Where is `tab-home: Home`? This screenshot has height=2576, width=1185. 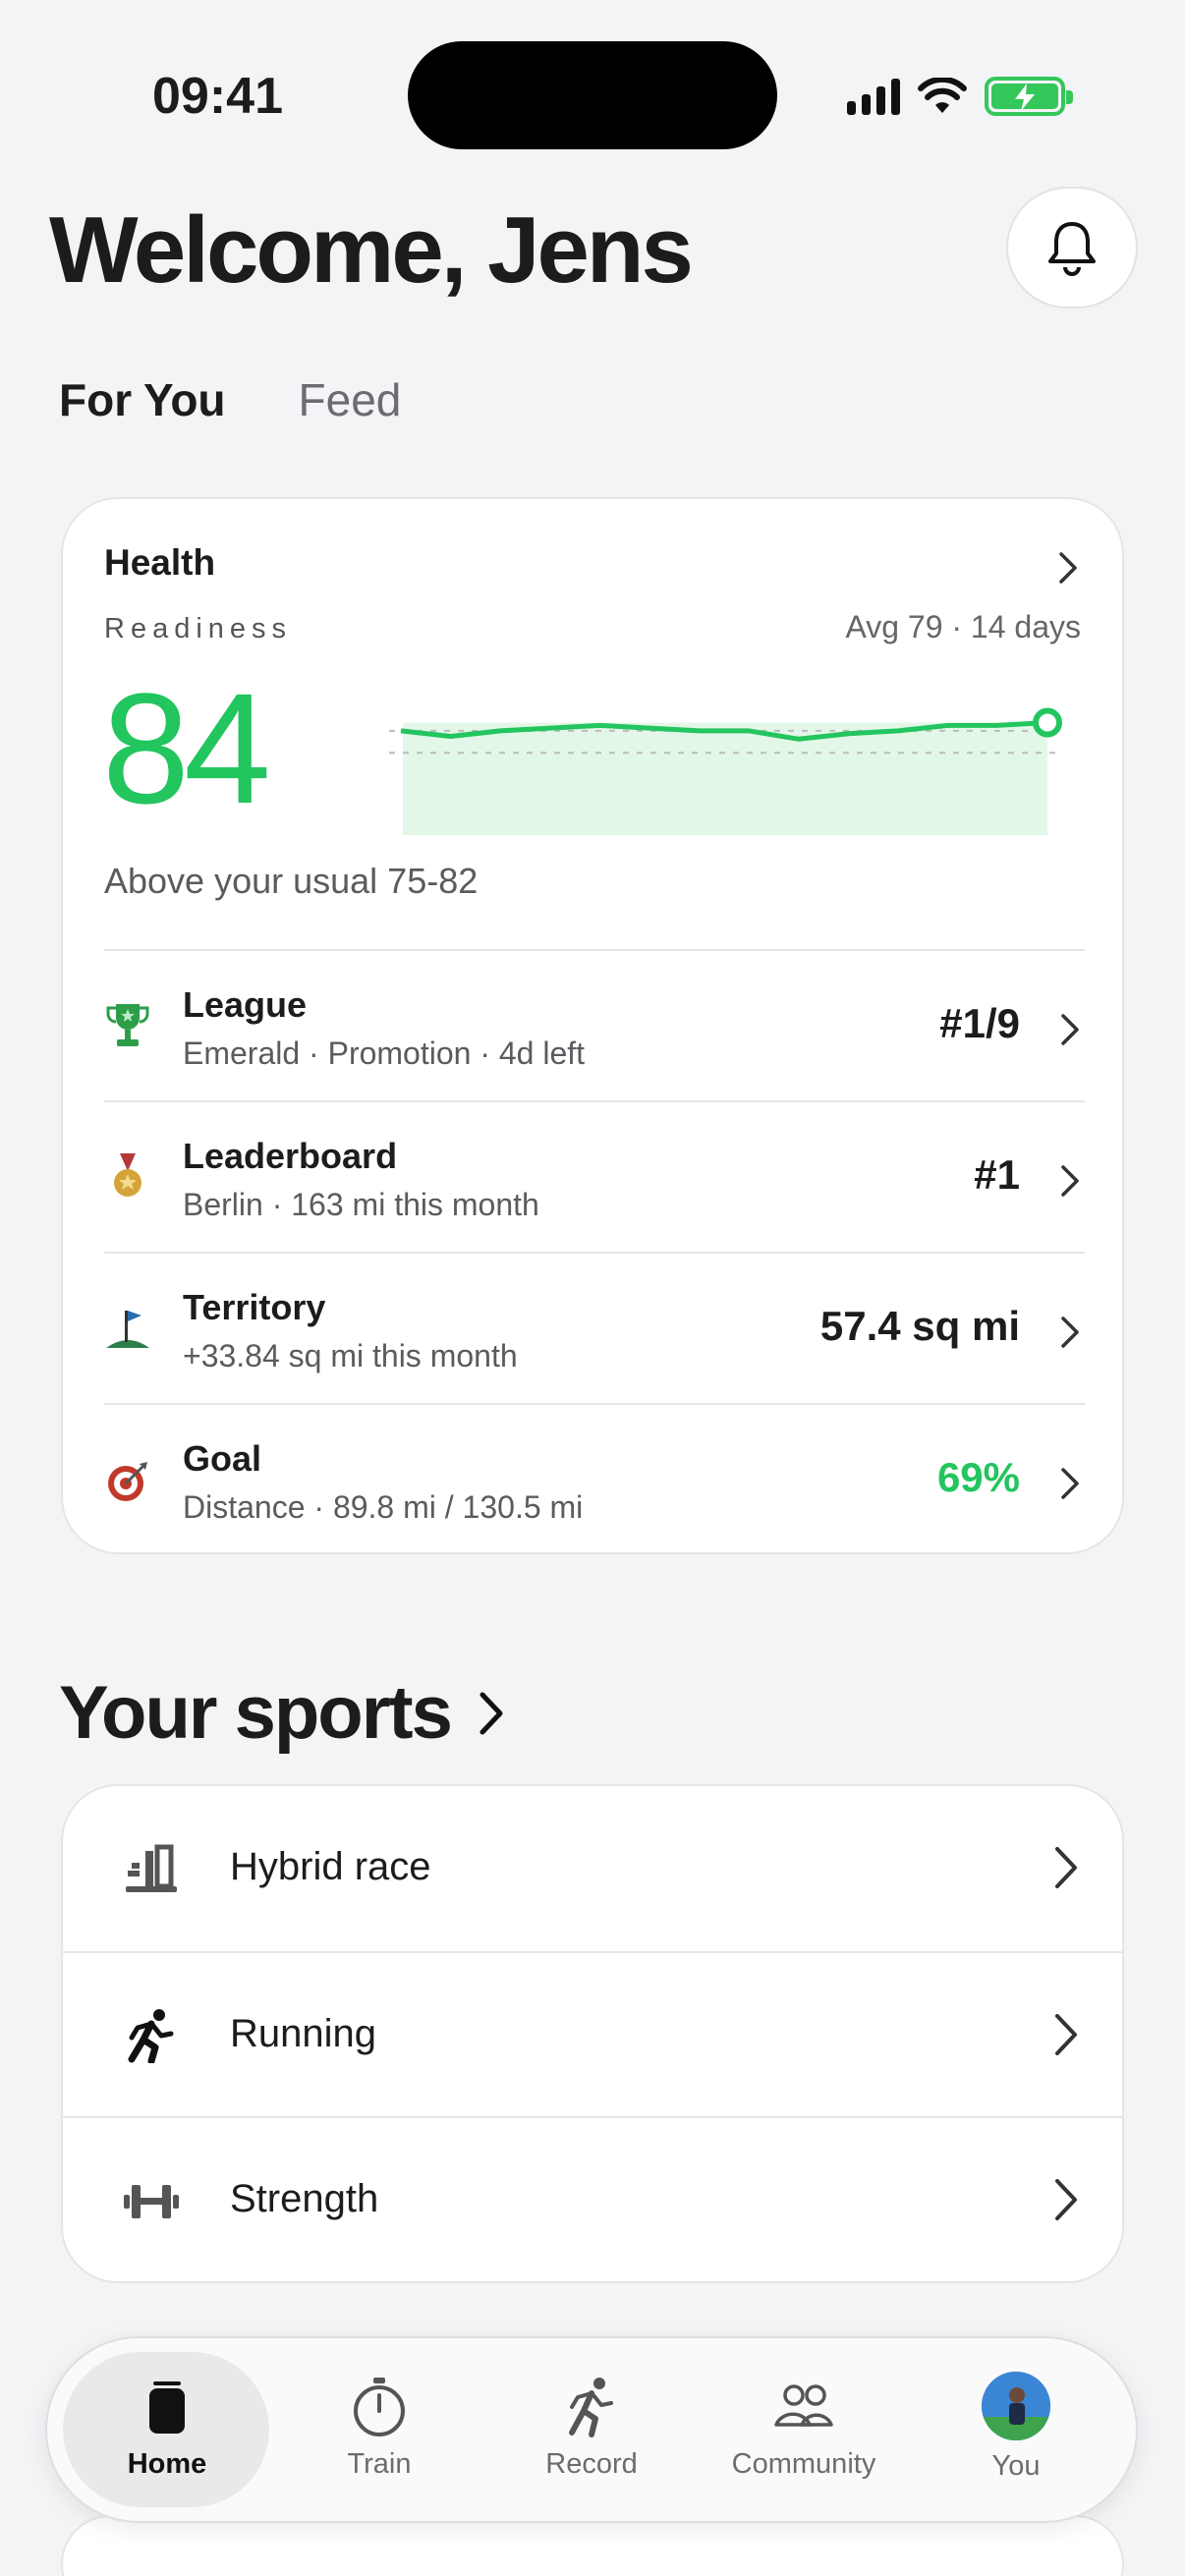
tab-home: Home is located at coordinates (167, 2432).